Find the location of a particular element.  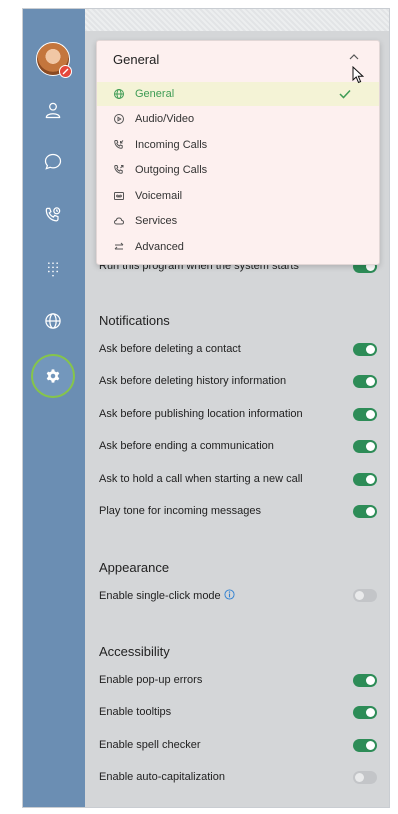

setting-label: Enable tooltips is located at coordinates (135, 712).